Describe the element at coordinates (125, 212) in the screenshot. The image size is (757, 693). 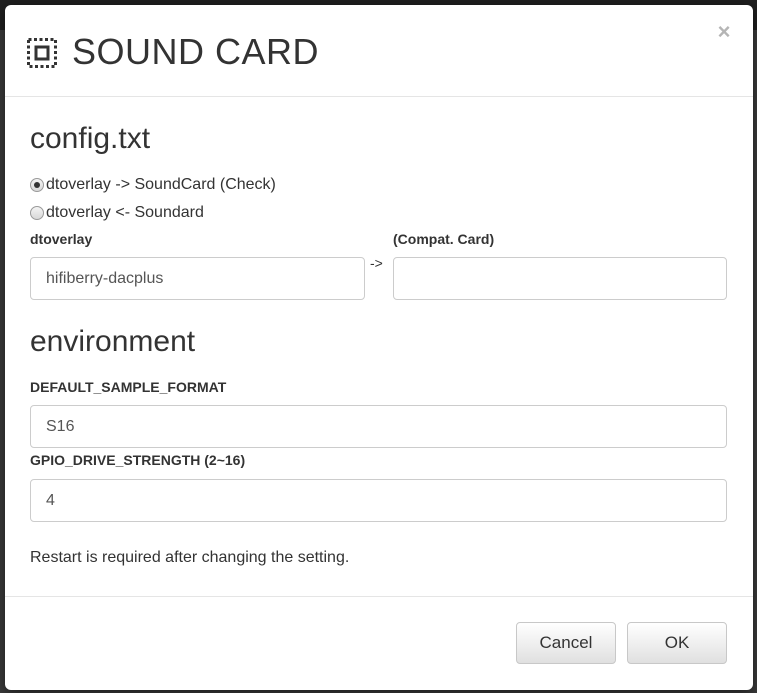
I see `radio-label: dtoverlay <- Soundard` at that location.